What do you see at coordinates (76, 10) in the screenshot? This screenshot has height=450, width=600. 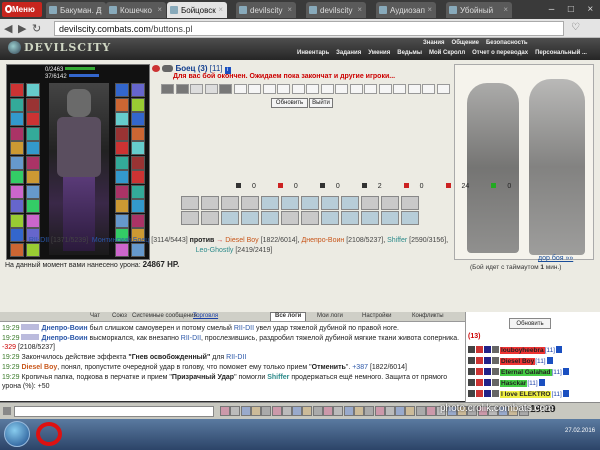 I see `browser-tab: Бакуман. Д ×` at bounding box center [76, 10].